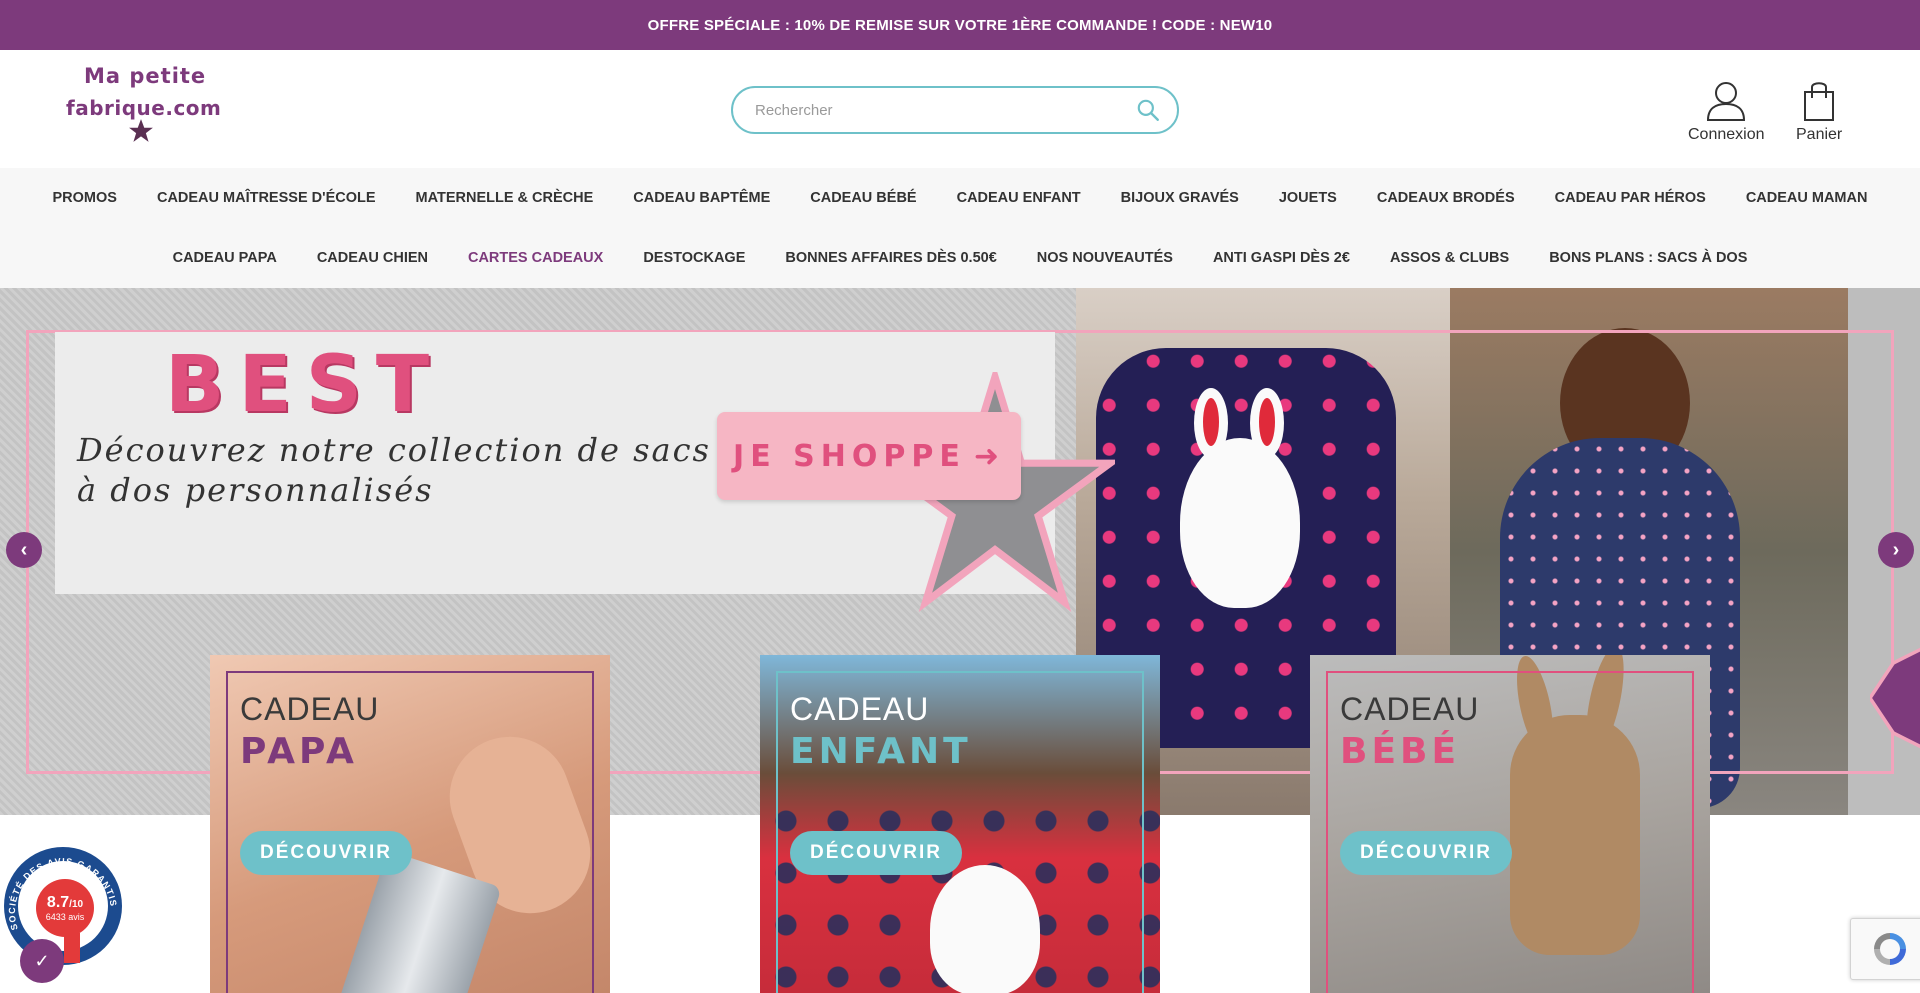 This screenshot has width=1920, height=993. I want to click on nav-item-cadeau-maitresse: CADEAU MAÎTRESSE D'ÉCOLE, so click(266, 198).